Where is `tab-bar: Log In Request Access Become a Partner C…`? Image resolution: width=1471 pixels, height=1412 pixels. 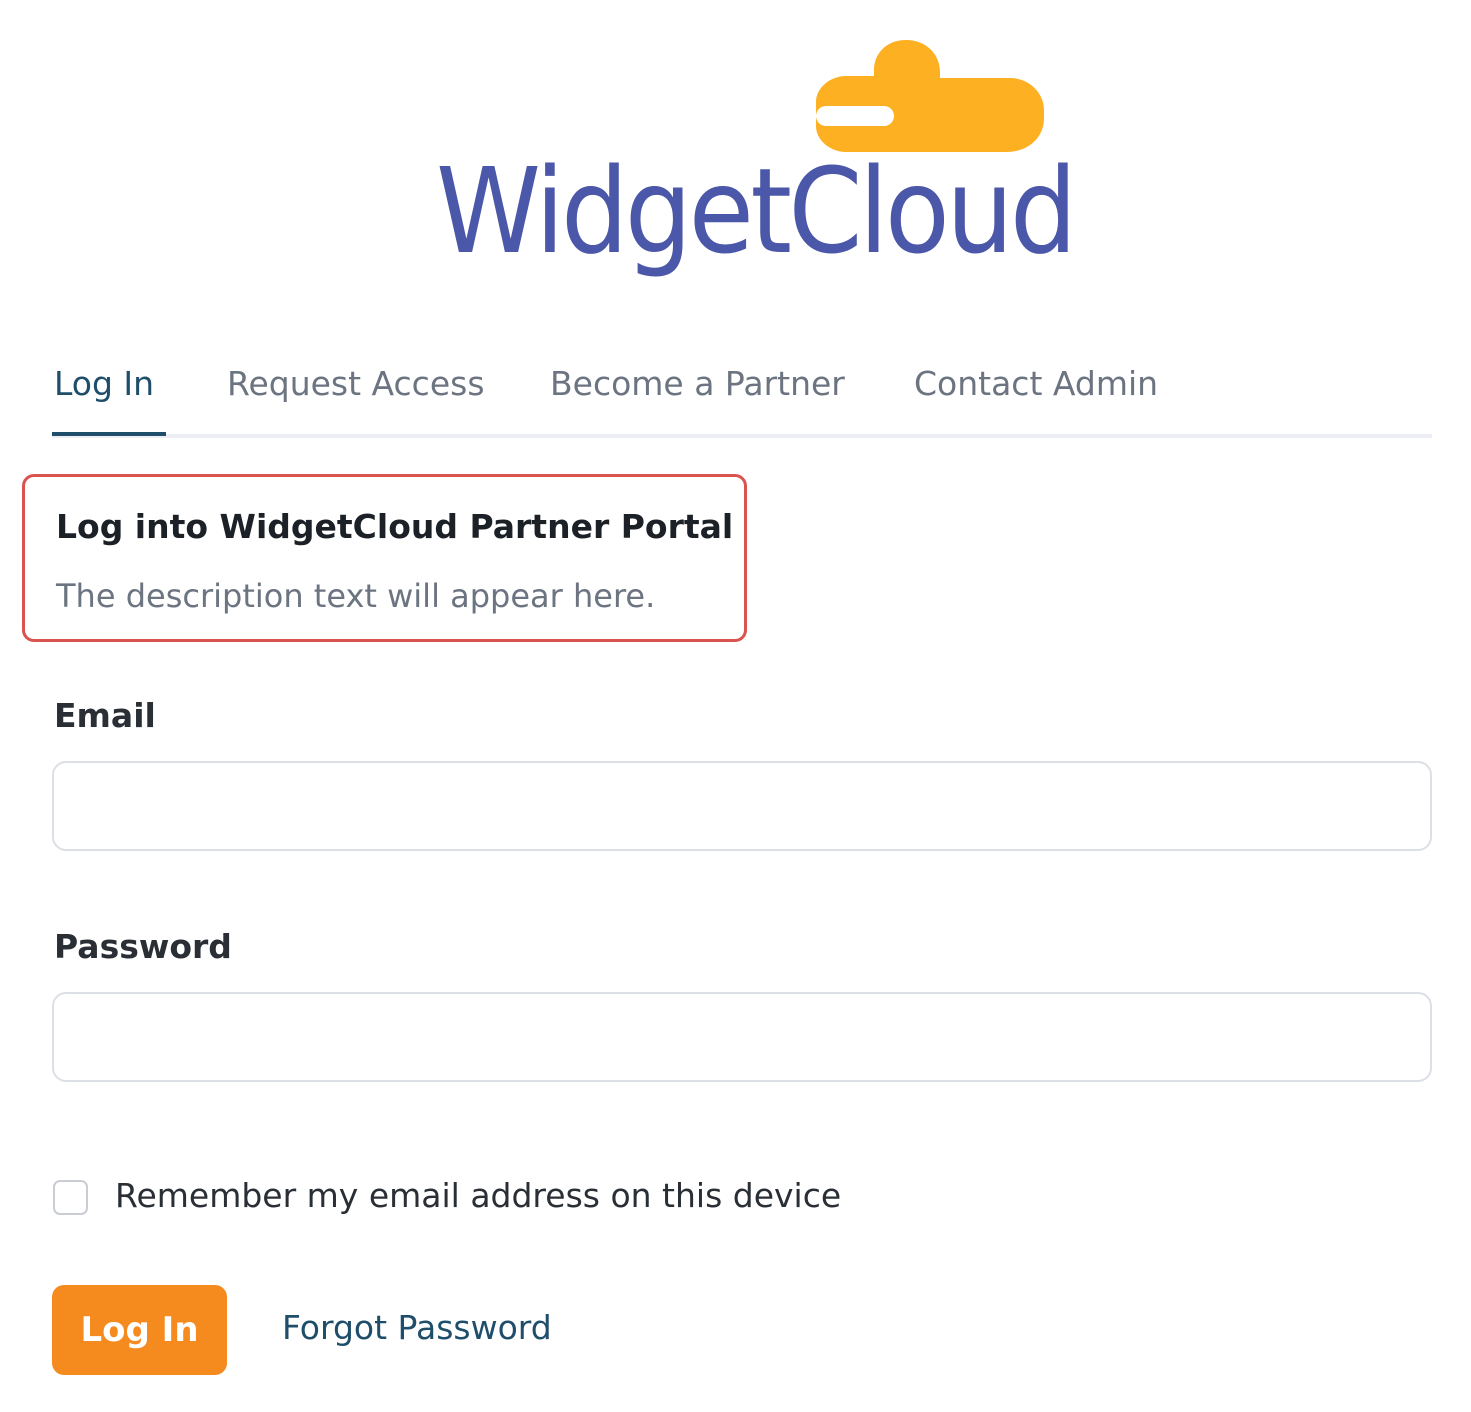 tab-bar: Log In Request Access Become a Partner C… is located at coordinates (742, 394).